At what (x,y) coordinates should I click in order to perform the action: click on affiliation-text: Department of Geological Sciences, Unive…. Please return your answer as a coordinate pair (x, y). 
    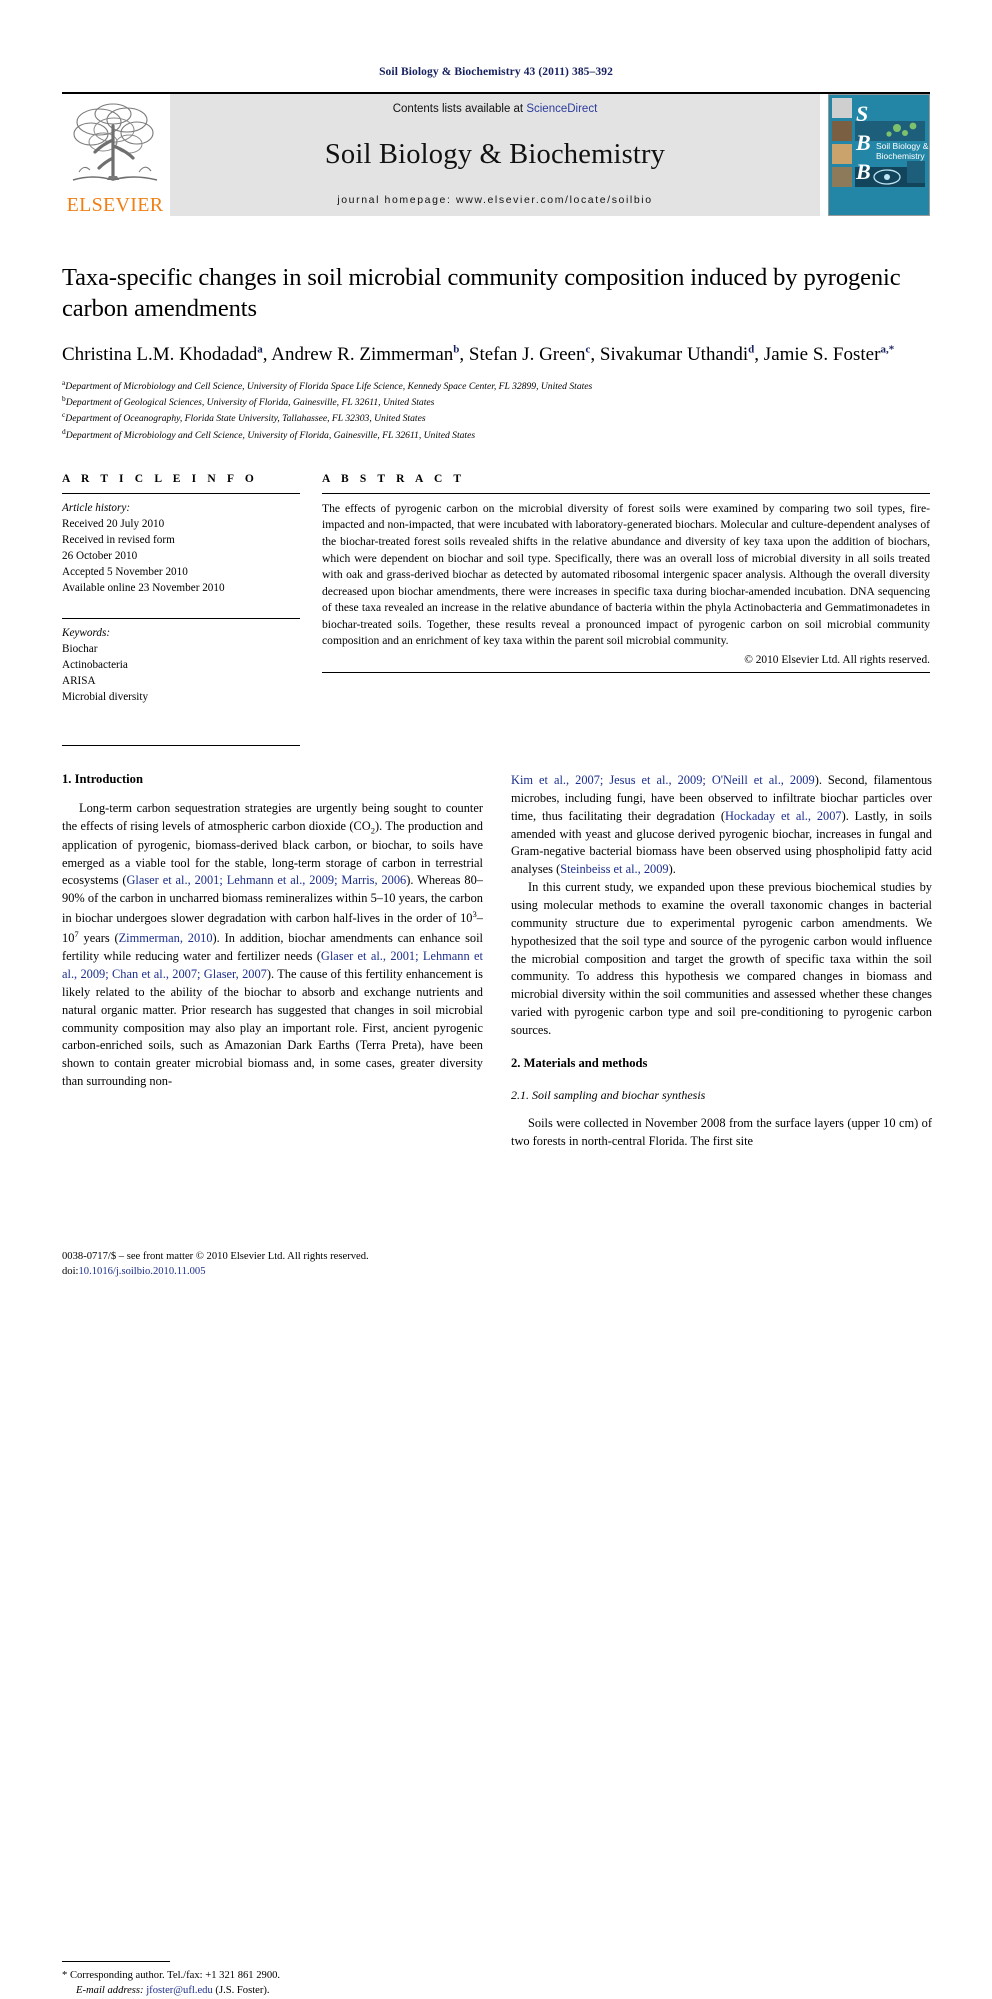
    Looking at the image, I should click on (250, 403).